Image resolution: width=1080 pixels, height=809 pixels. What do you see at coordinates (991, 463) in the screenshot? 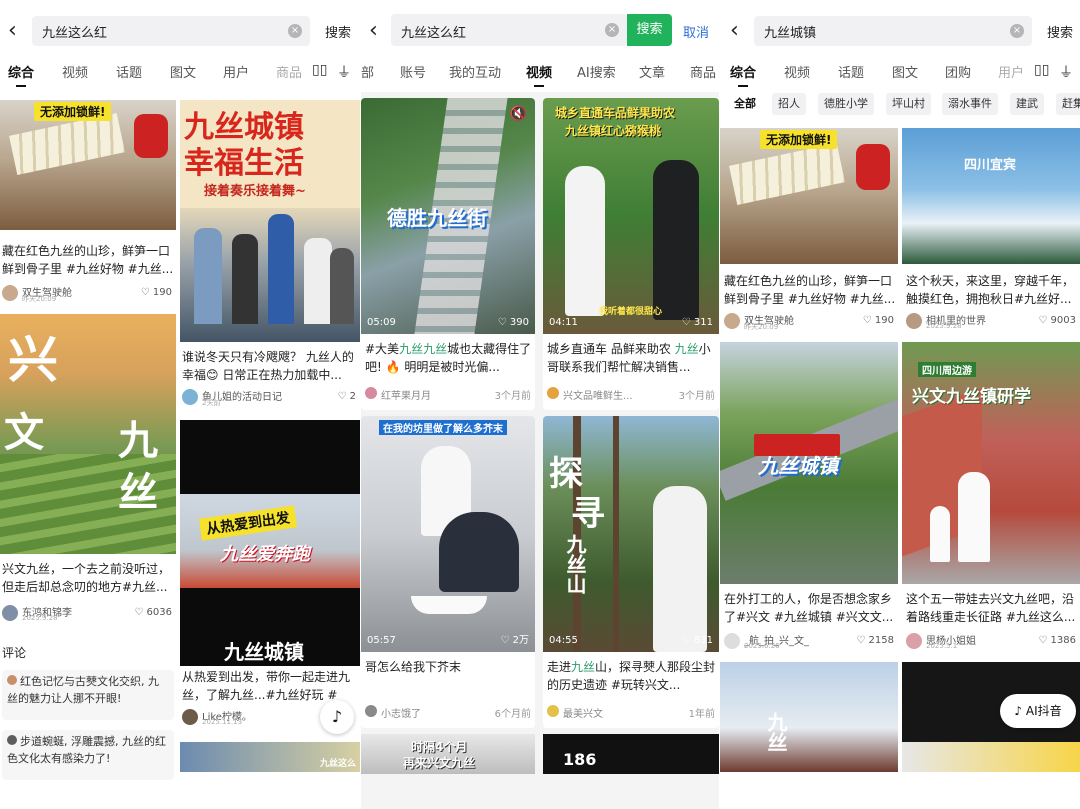
I see `card-thumbnail: 四川周边游 兴文九丝镇研学` at bounding box center [991, 463].